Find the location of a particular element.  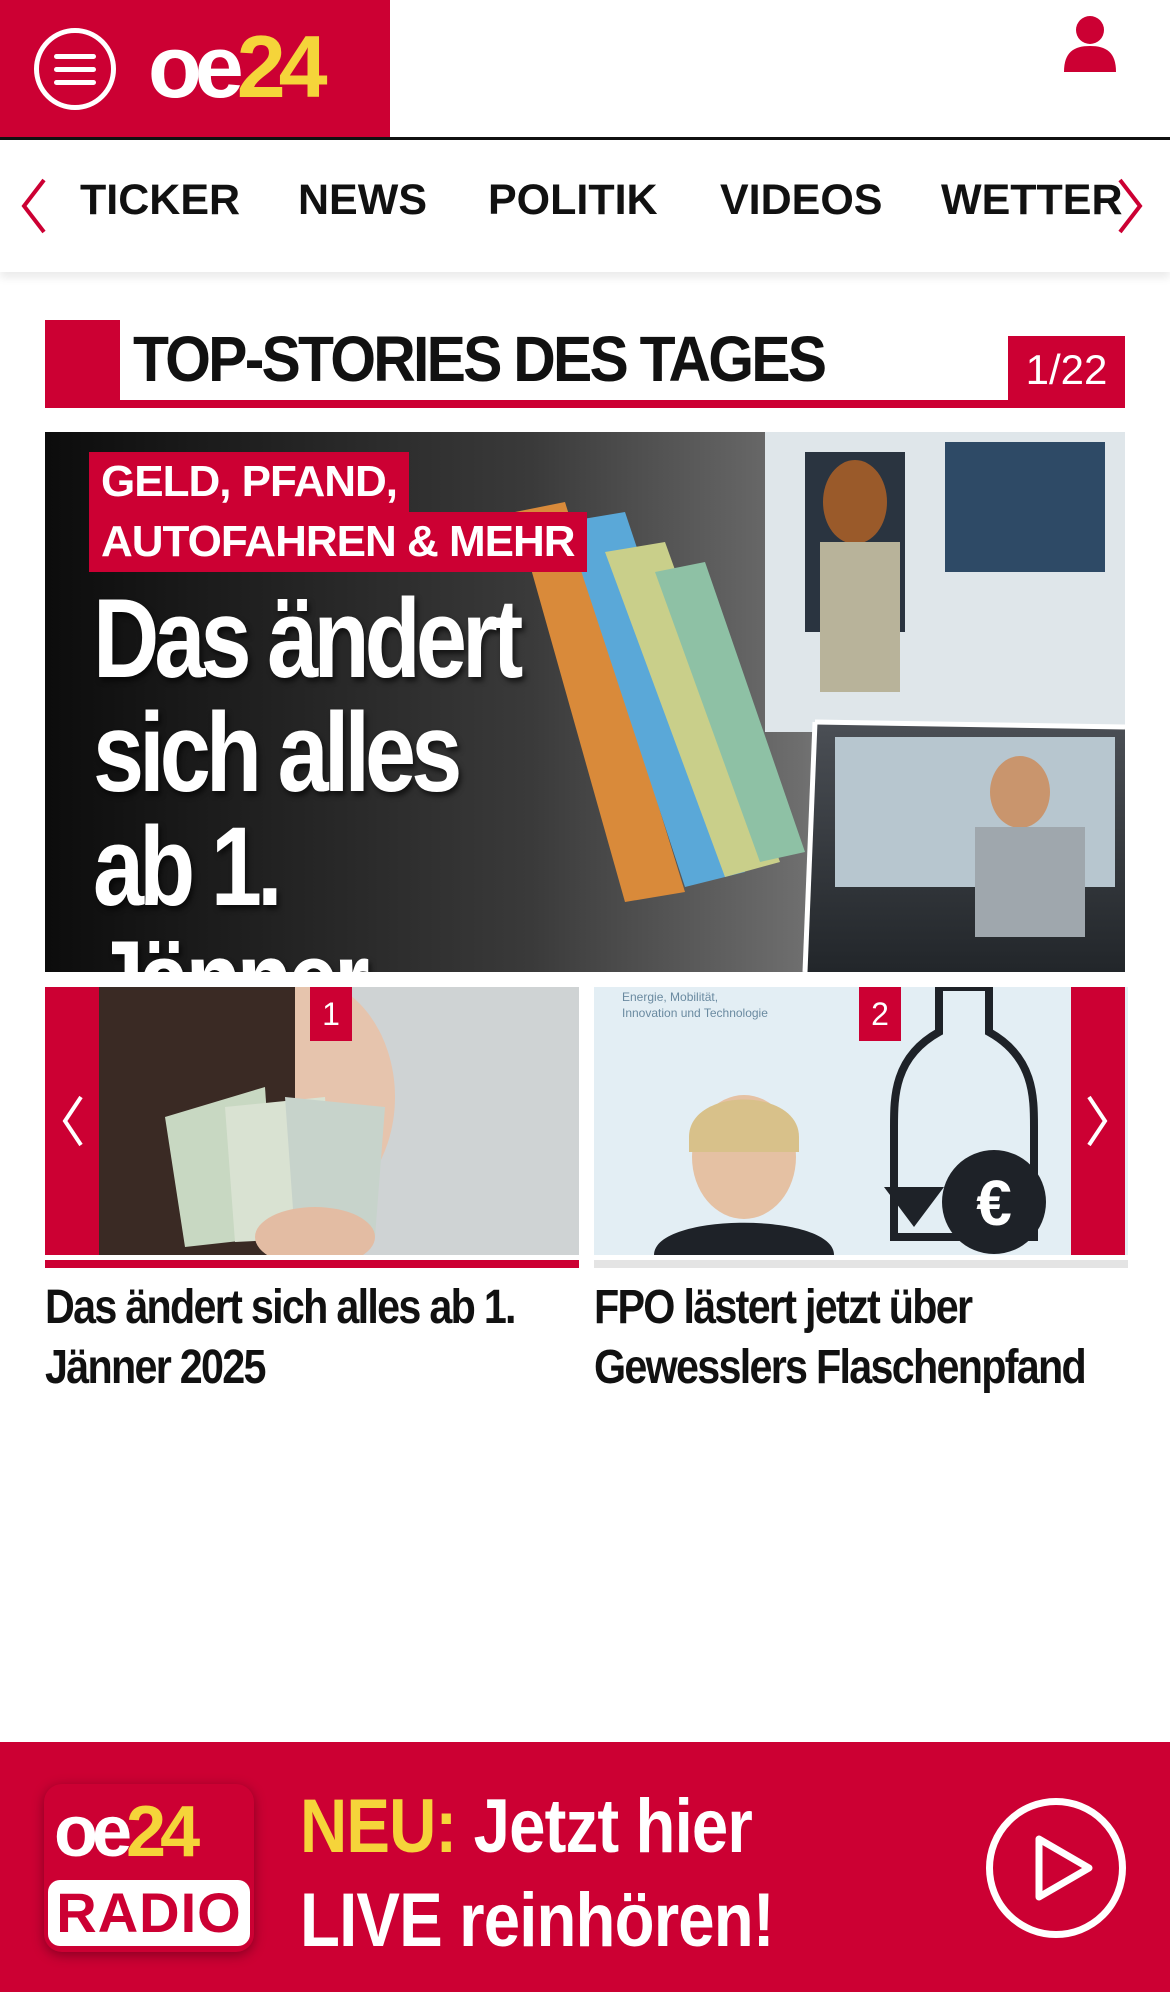

story-card-image: 1 is located at coordinates (312, 1121).